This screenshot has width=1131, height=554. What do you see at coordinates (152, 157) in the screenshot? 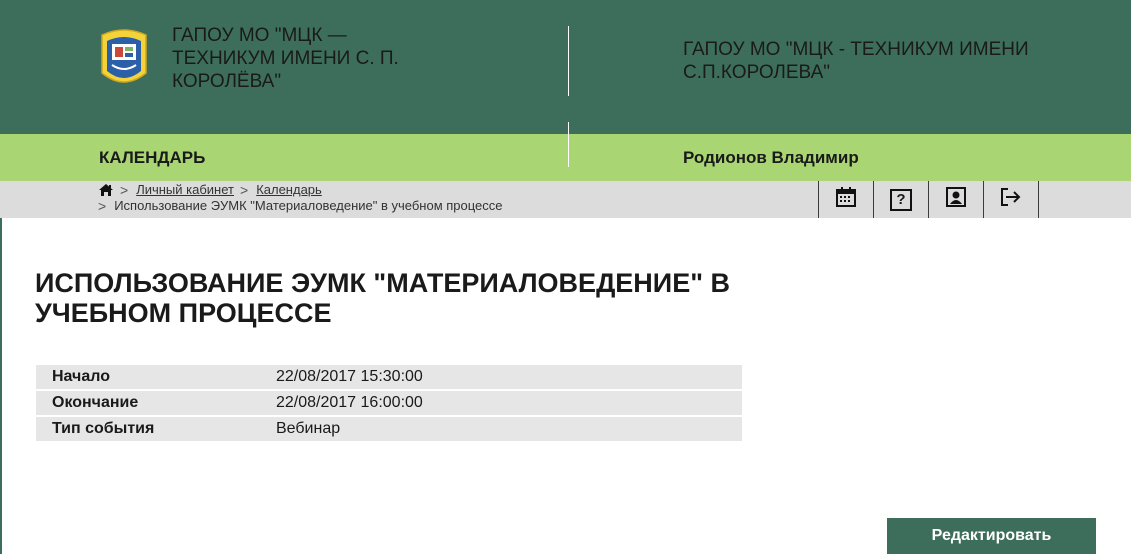
I see `section-title: КАЛЕНДАРЬ` at bounding box center [152, 157].